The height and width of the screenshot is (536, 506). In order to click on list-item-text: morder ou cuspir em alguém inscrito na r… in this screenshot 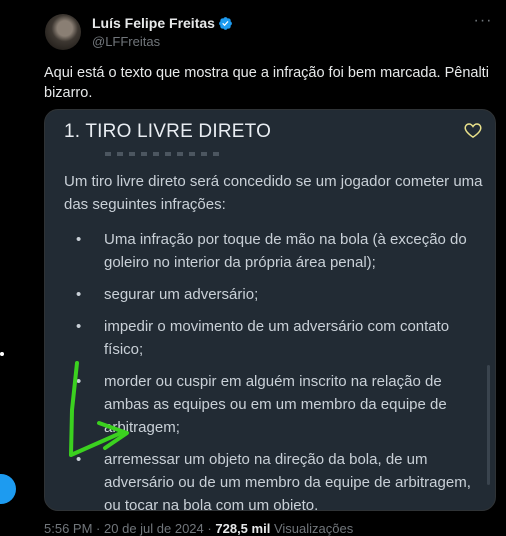, I will do `click(275, 404)`.